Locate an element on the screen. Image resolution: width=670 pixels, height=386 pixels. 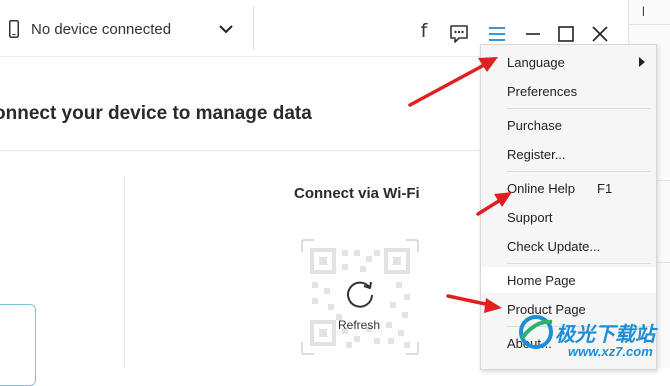
menu-item-support: Support is located at coordinates (568, 217).